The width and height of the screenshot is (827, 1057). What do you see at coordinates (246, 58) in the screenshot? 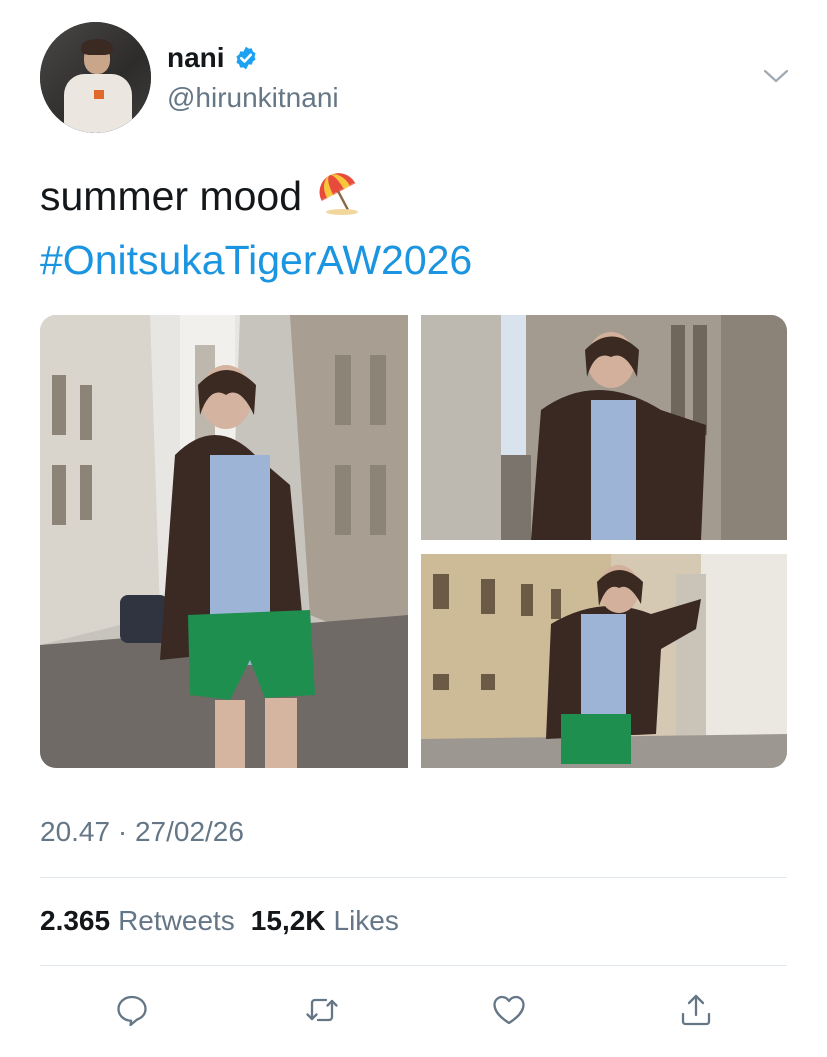
I see `verified-badge-icon` at bounding box center [246, 58].